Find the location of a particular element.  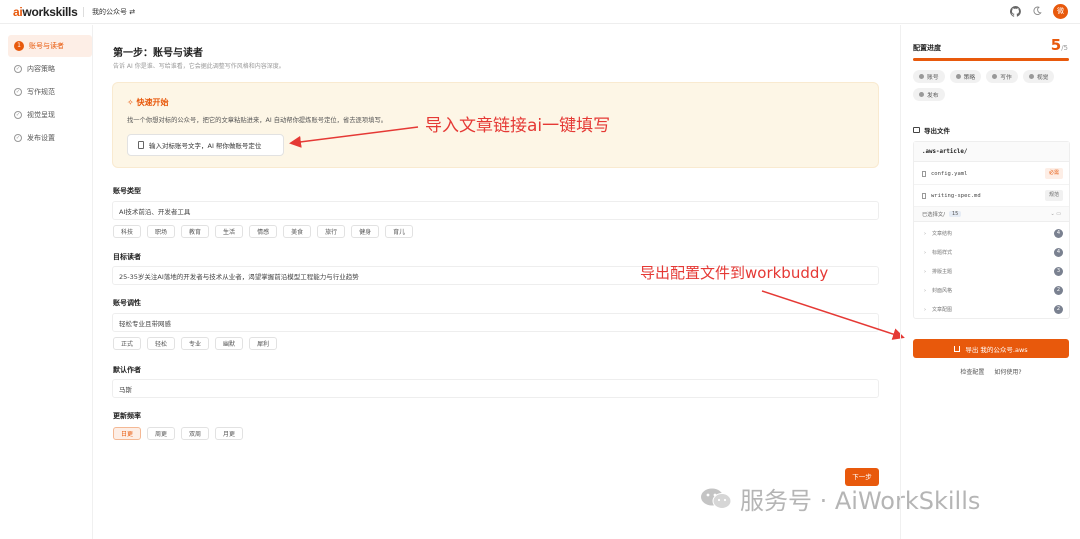

tone-label: 账号调性 is located at coordinates (127, 303).